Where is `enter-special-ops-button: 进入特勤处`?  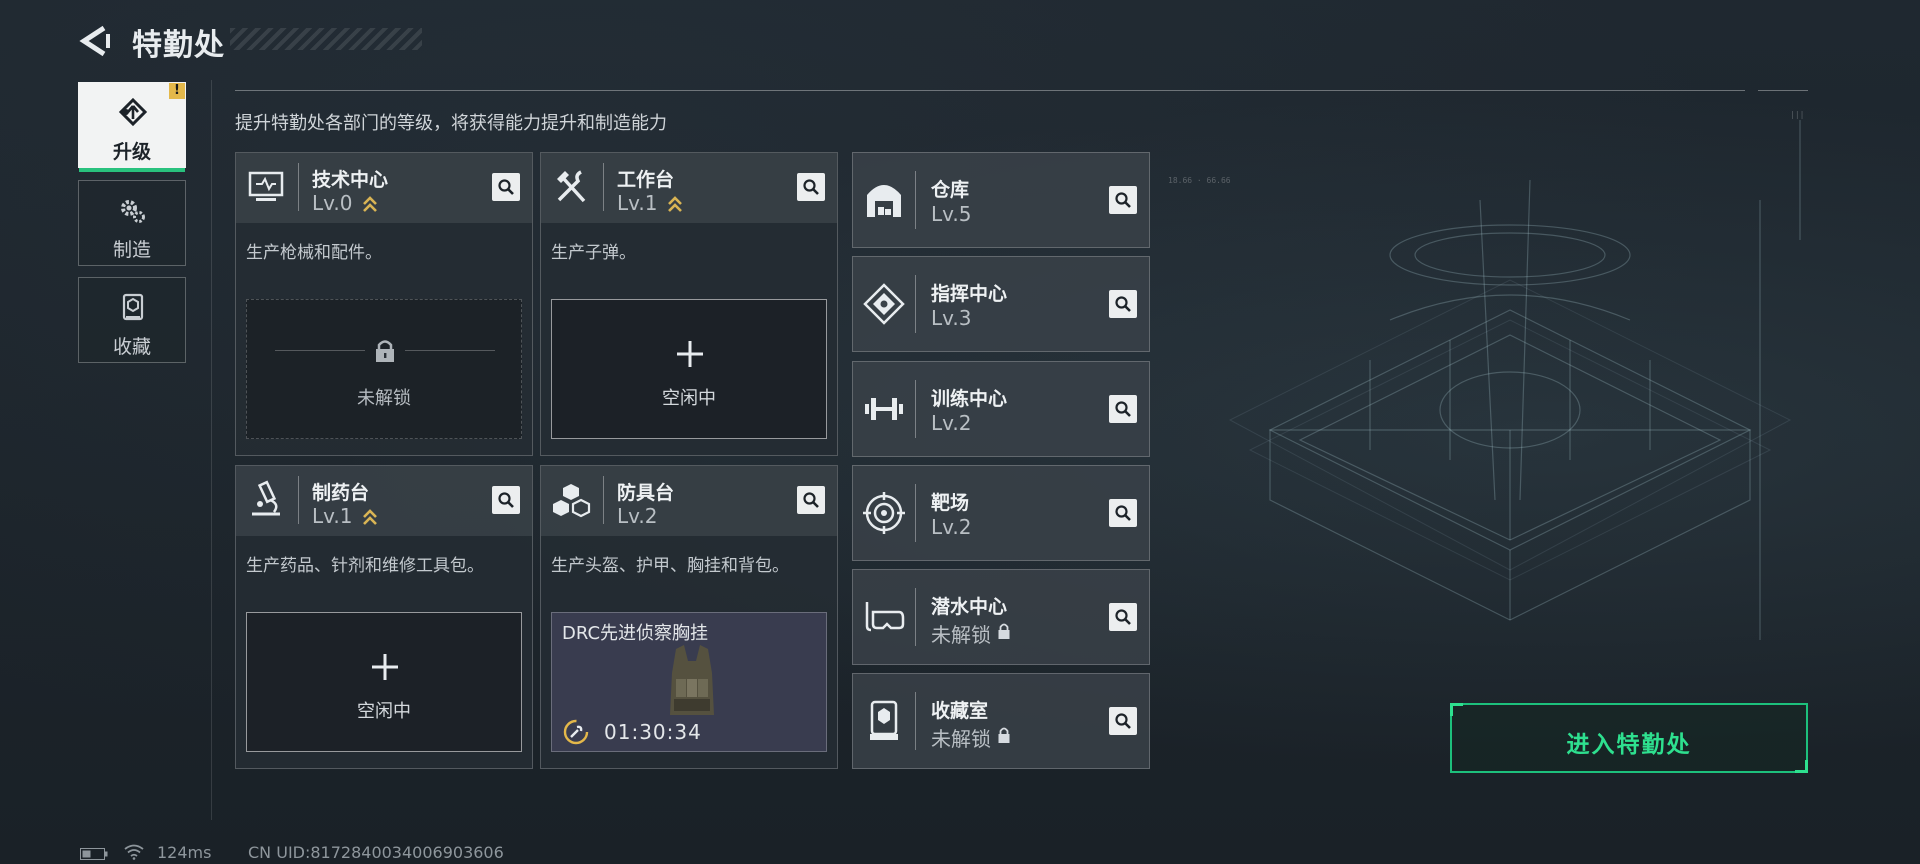 enter-special-ops-button: 进入特勤处 is located at coordinates (1629, 738).